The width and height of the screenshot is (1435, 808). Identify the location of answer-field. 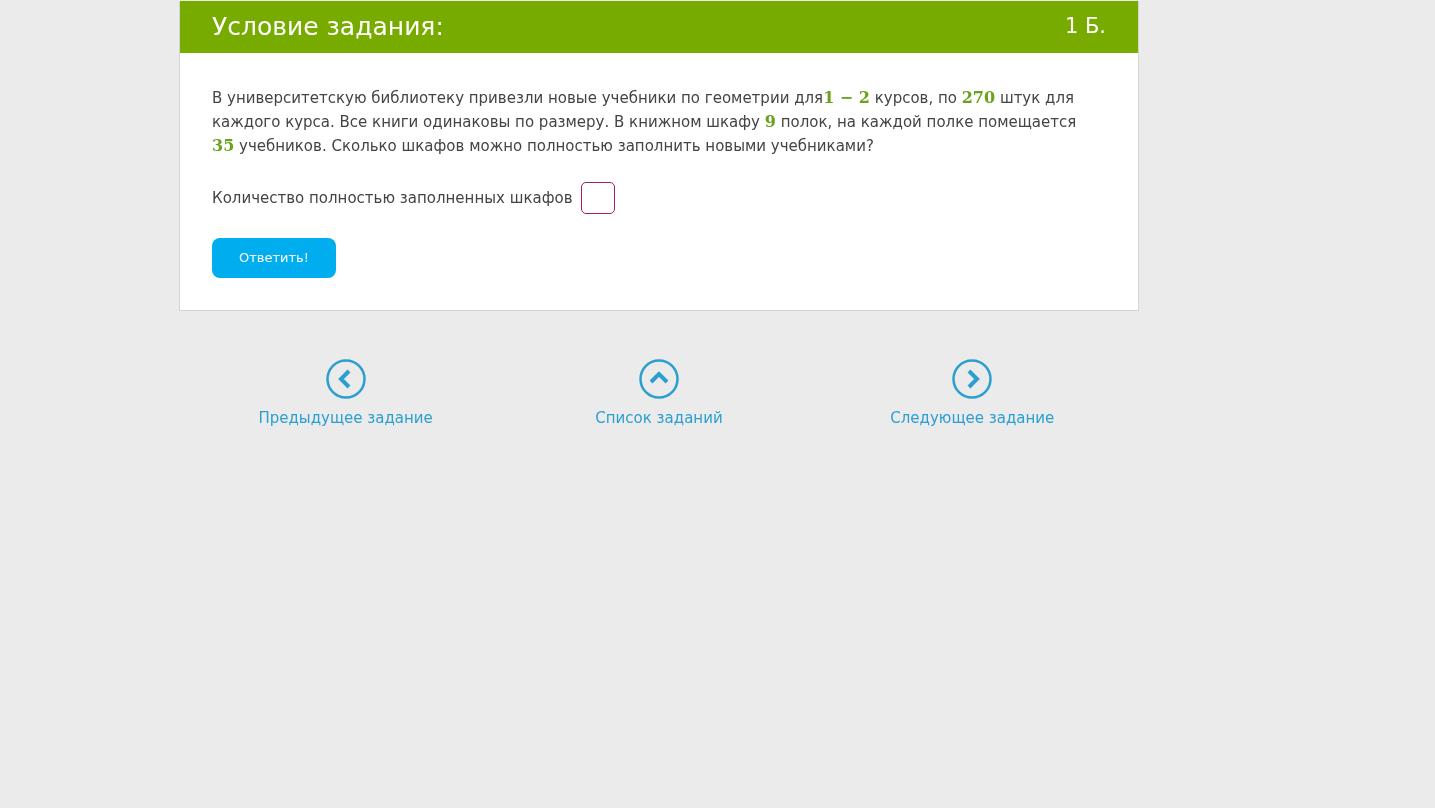
(597, 198).